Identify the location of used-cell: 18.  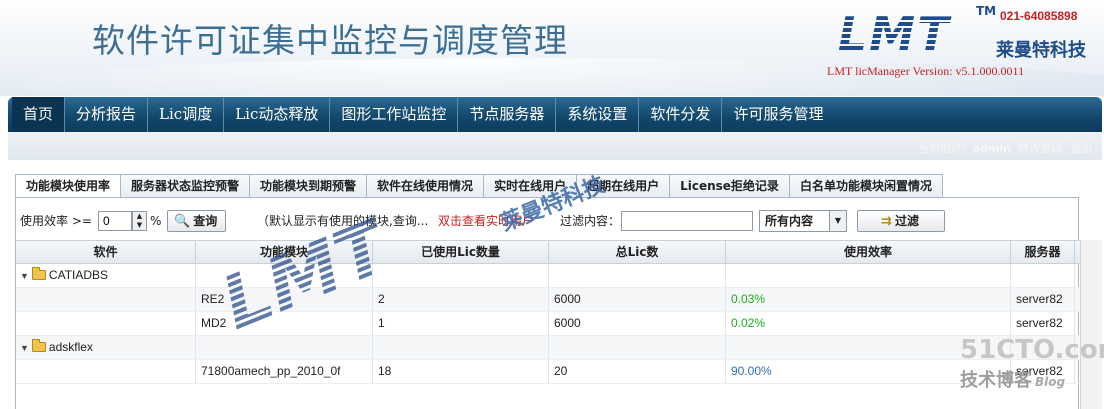
(461, 371).